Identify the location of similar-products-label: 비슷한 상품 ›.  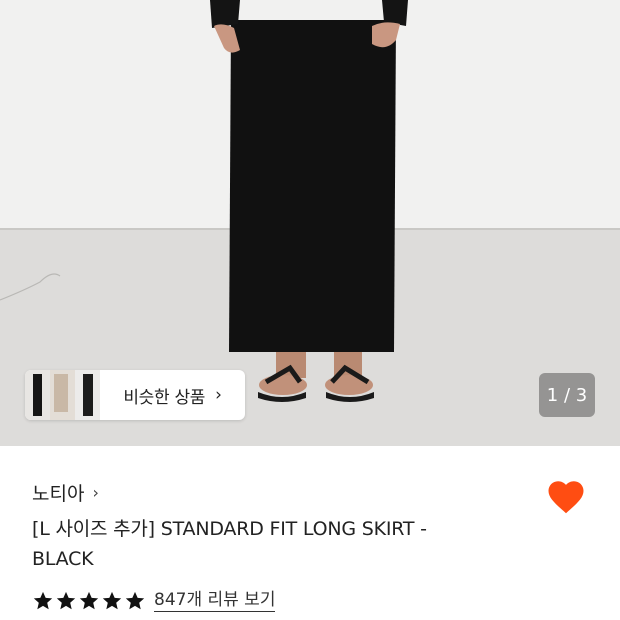
(172, 395).